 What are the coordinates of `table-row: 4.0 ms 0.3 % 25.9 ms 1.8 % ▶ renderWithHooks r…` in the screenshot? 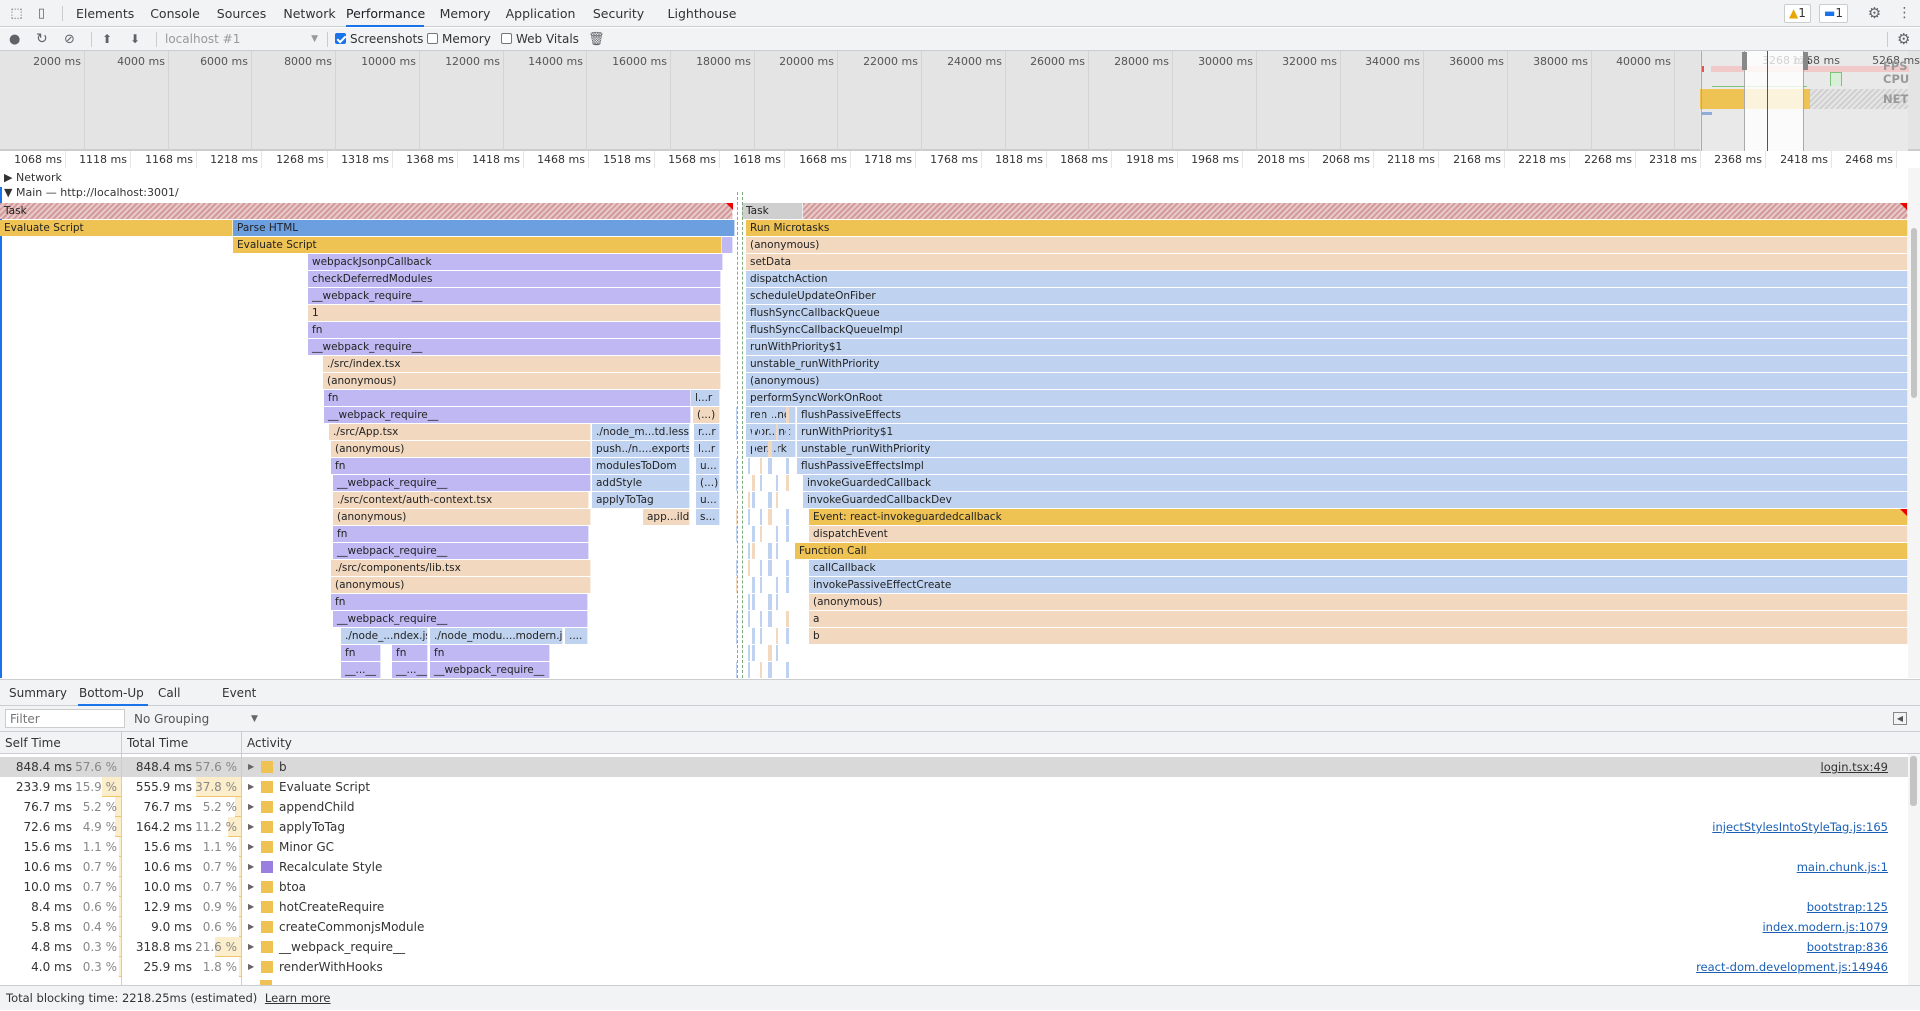 It's located at (954, 967).